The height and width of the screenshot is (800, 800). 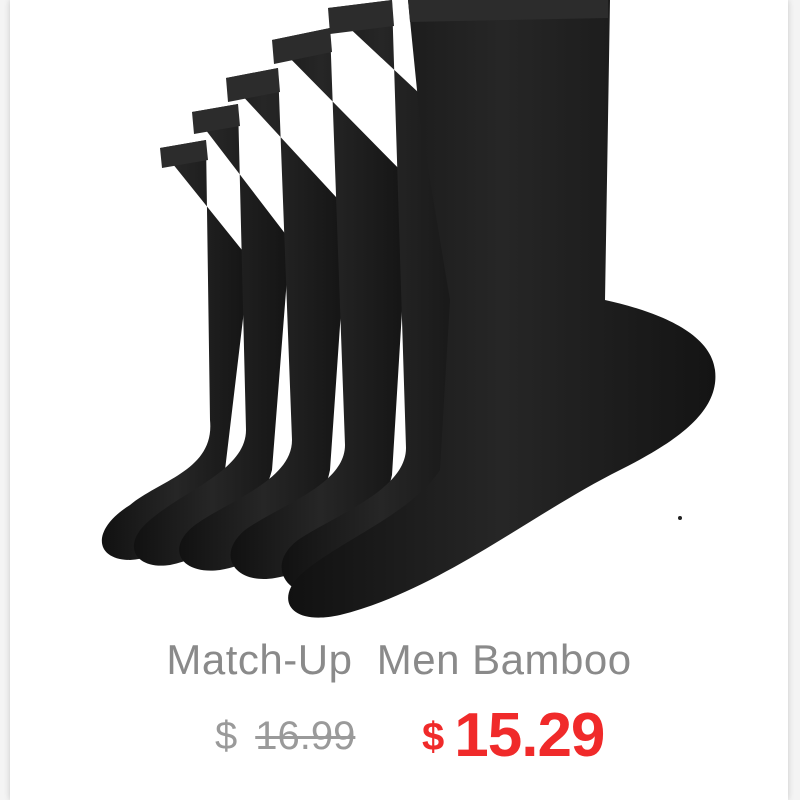 I want to click on old-price-currency: $, so click(x=226, y=736).